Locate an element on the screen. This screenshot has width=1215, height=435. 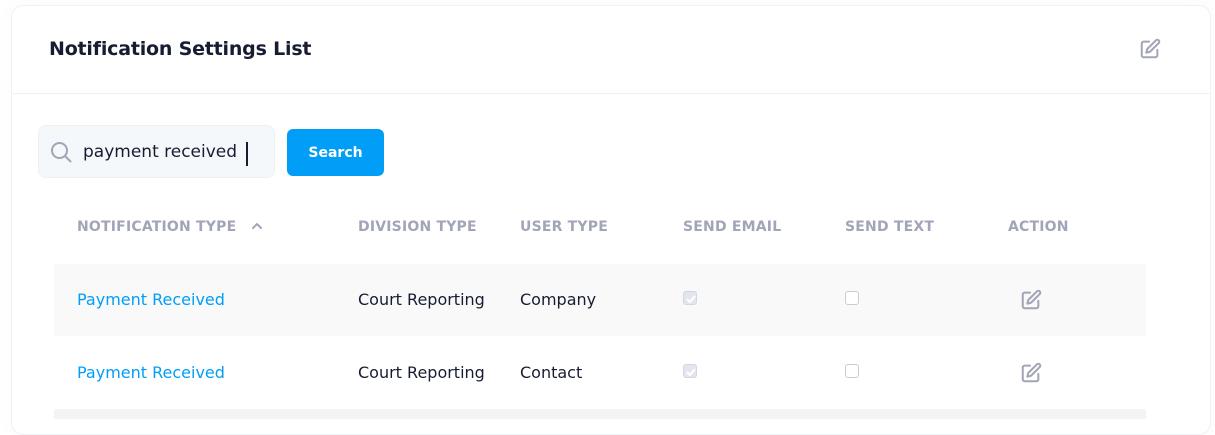
user-type-cell: Company is located at coordinates (558, 299).